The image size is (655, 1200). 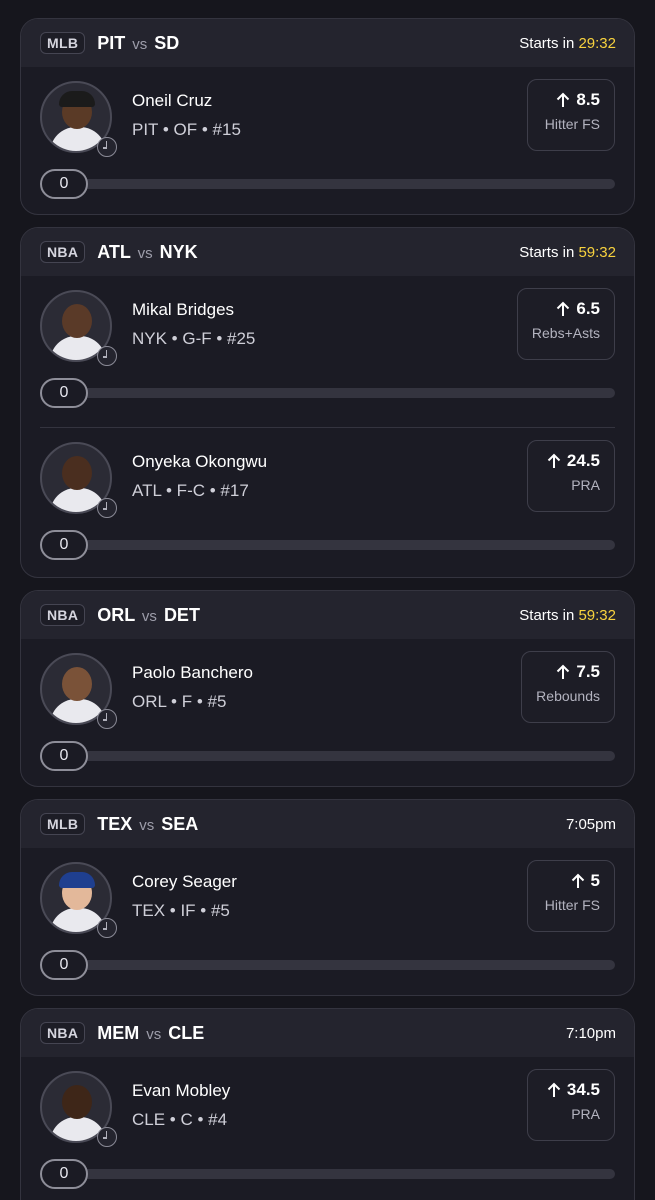 I want to click on team-away: DET, so click(x=181, y=614).